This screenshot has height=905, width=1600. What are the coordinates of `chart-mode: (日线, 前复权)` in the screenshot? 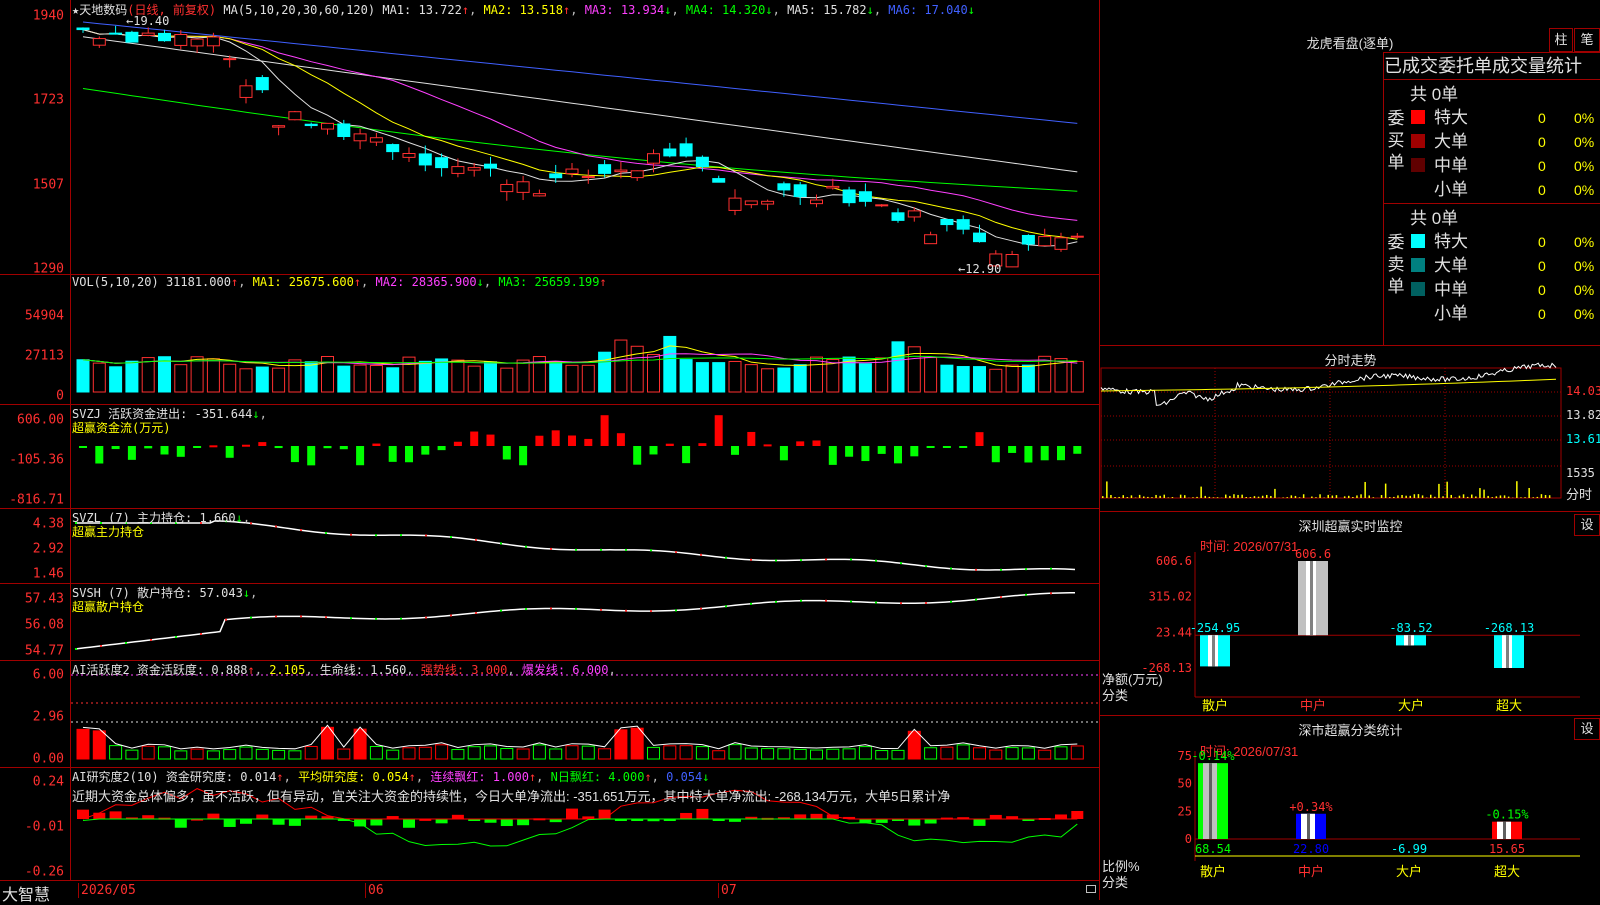 It's located at (171, 10).